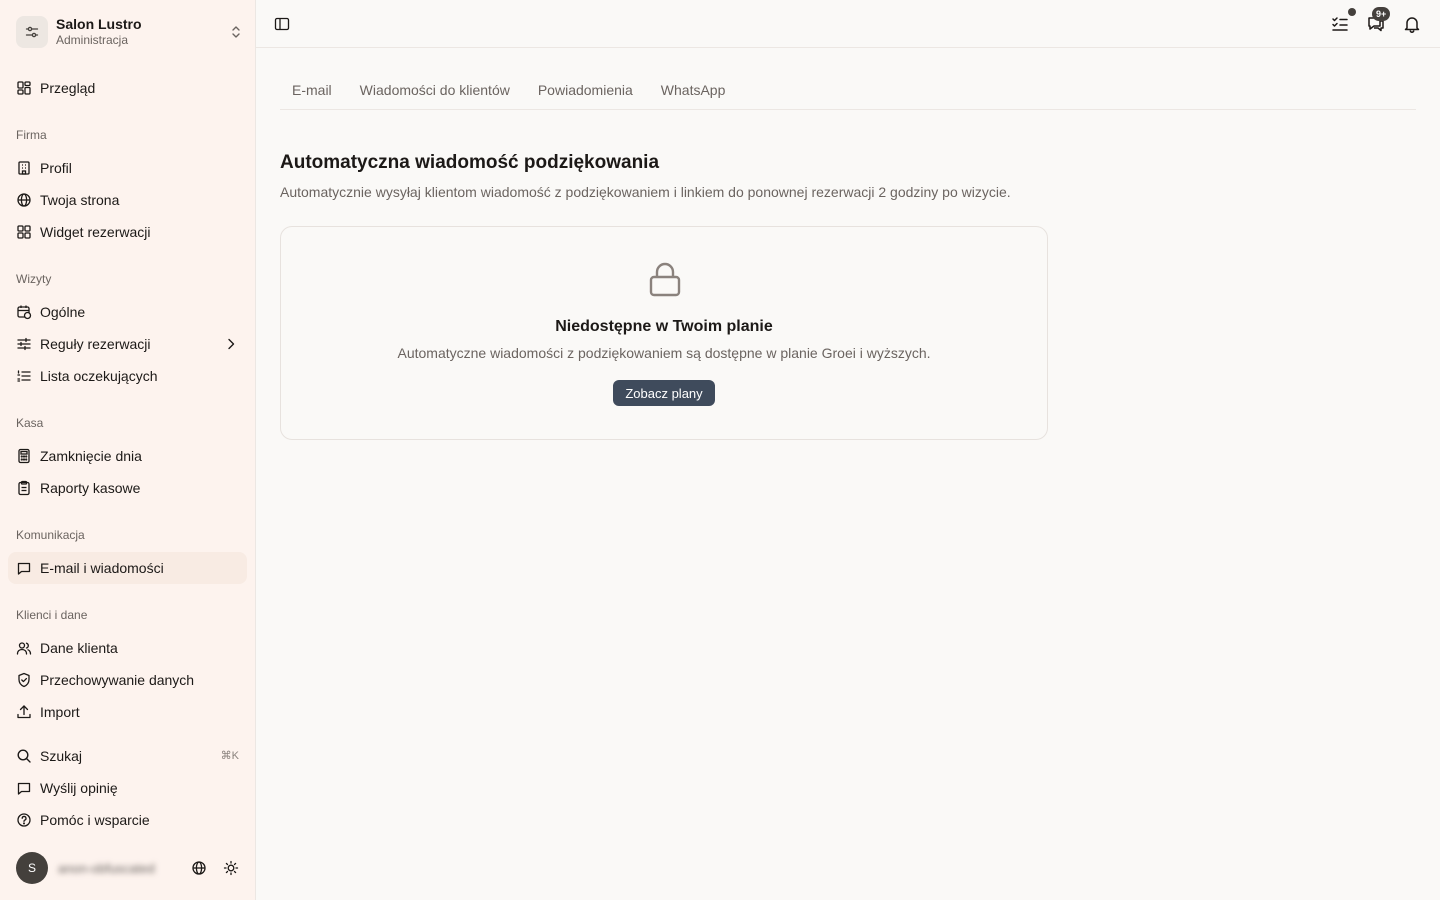  What do you see at coordinates (282, 24) in the screenshot?
I see `sidebar-toggle-icon` at bounding box center [282, 24].